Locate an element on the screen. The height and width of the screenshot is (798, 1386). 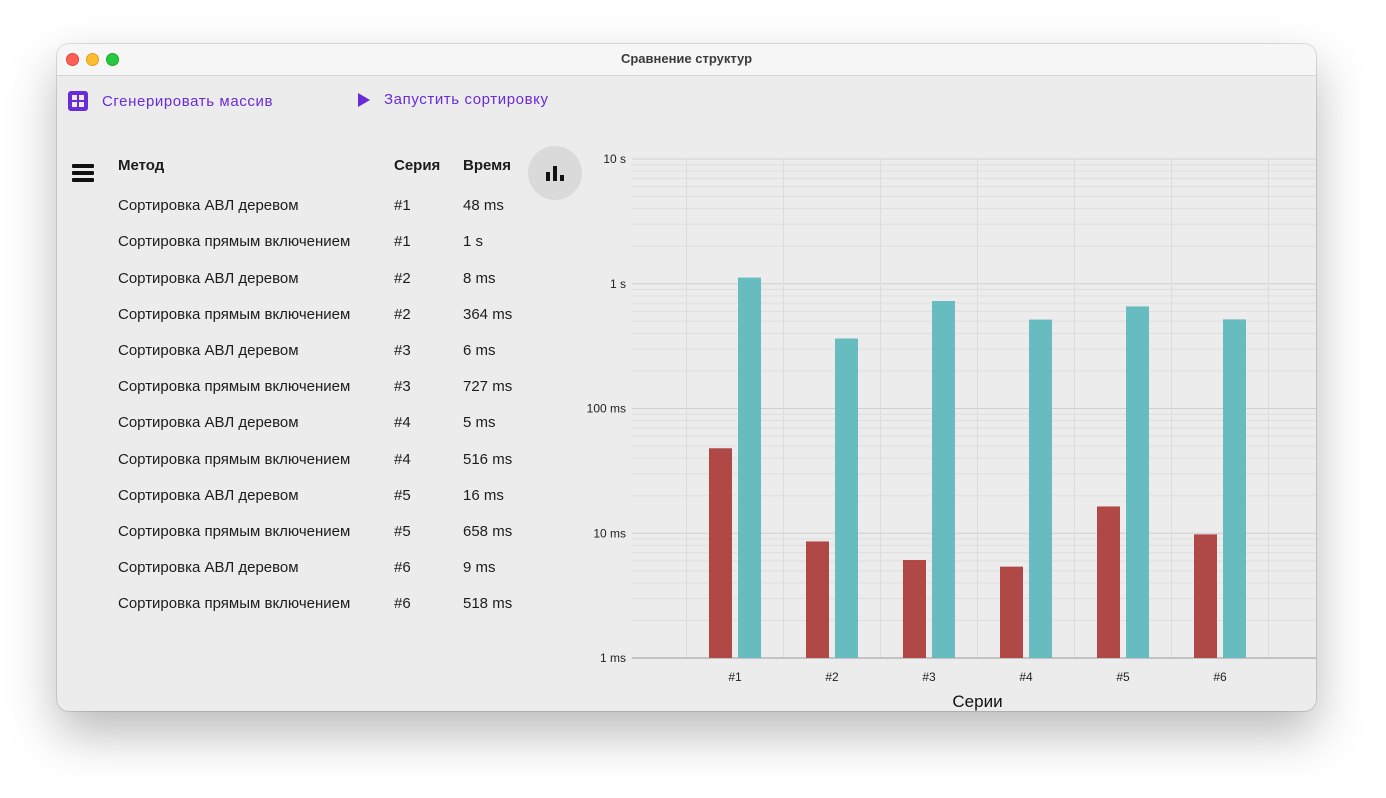
grid-icon is located at coordinates (78, 101).